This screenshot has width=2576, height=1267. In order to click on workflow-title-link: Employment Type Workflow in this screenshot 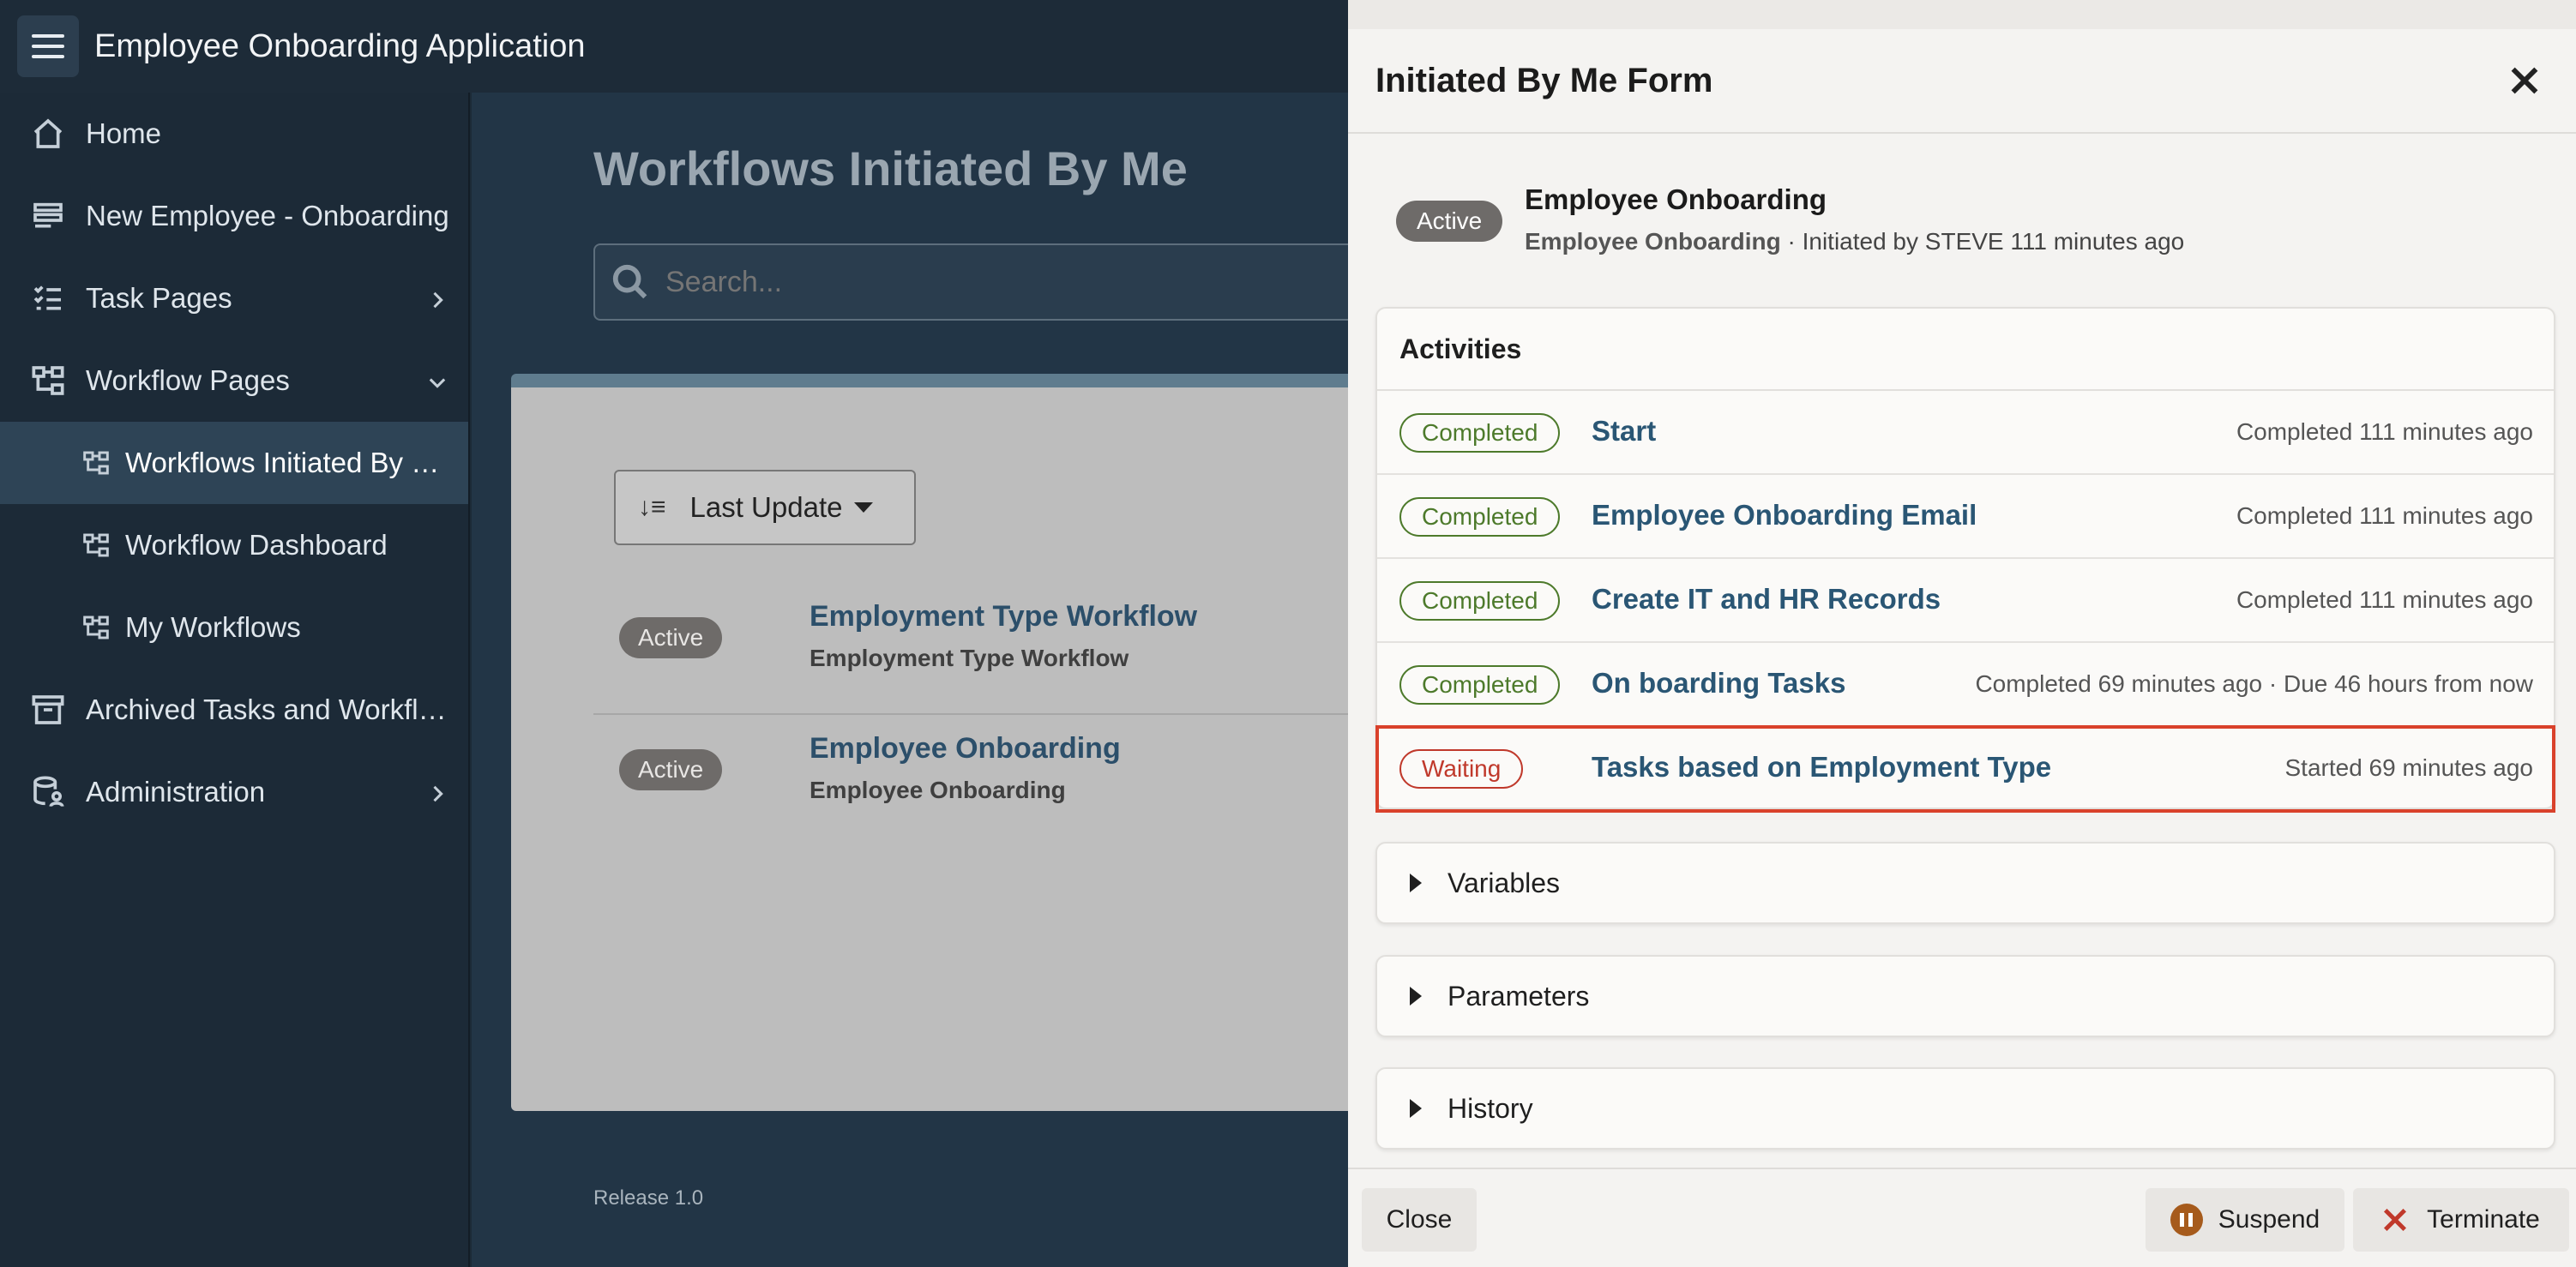, I will do `click(1003, 617)`.